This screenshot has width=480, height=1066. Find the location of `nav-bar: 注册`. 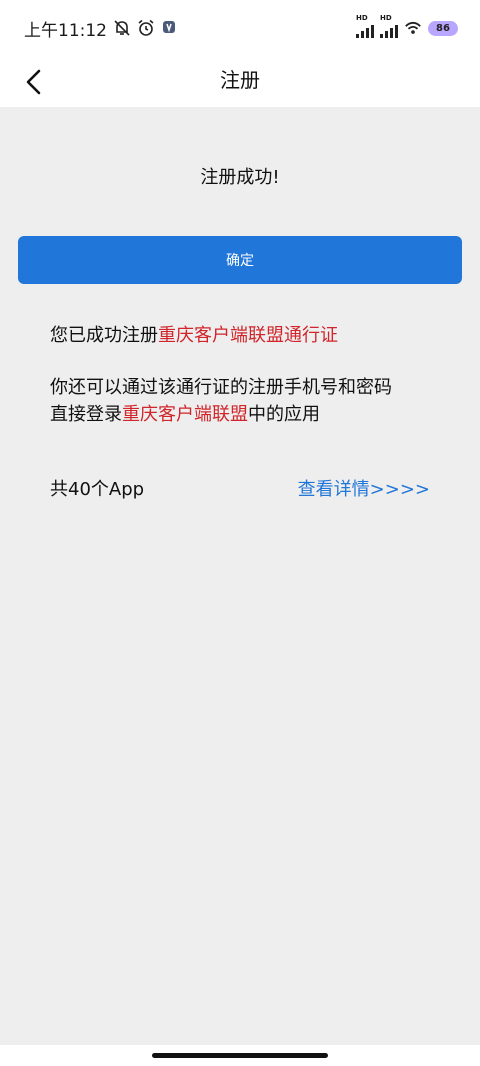

nav-bar: 注册 is located at coordinates (240, 81).